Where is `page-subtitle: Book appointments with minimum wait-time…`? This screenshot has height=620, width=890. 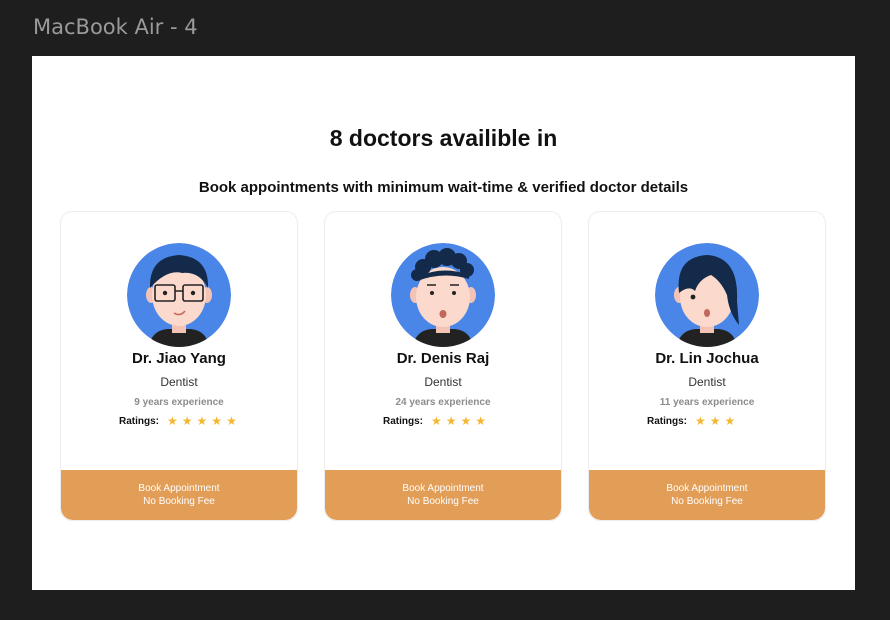
page-subtitle: Book appointments with minimum wait-time… is located at coordinates (443, 187).